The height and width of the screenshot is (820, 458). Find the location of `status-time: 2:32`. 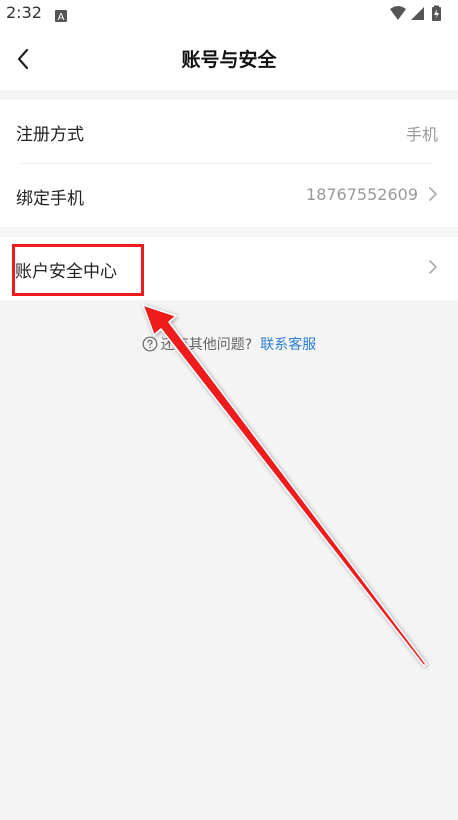

status-time: 2:32 is located at coordinates (24, 12).